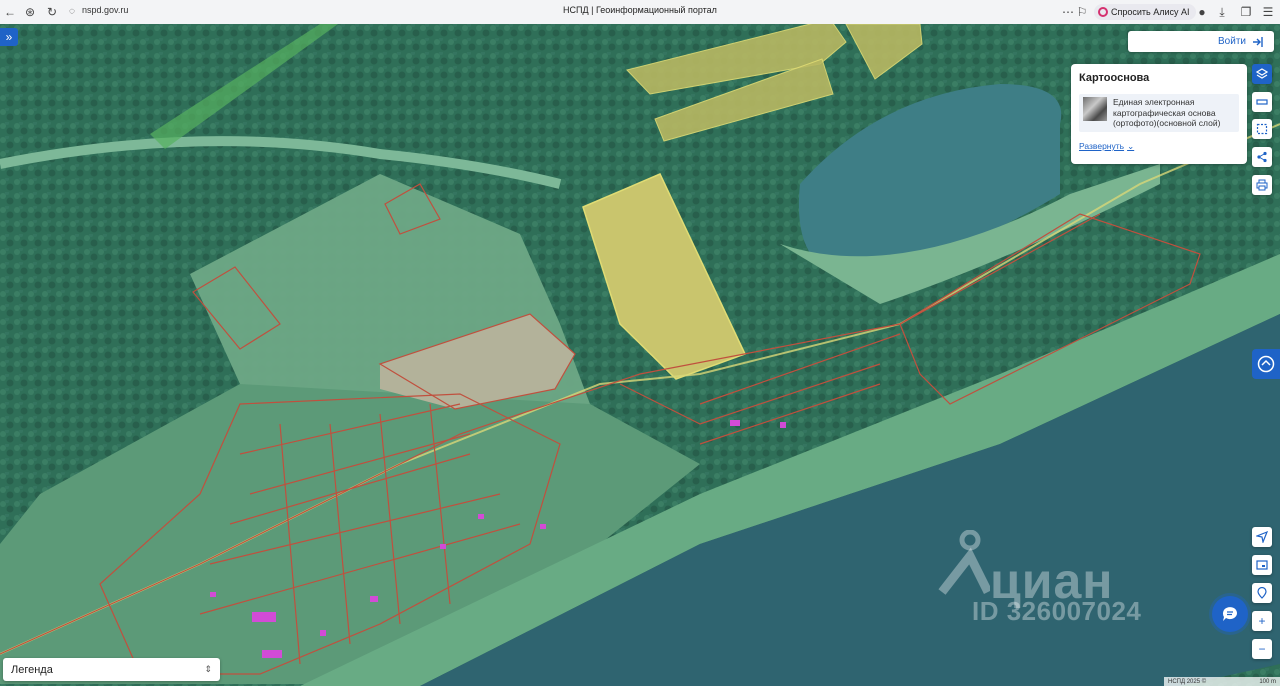  I want to click on chat-button, so click(1230, 614).